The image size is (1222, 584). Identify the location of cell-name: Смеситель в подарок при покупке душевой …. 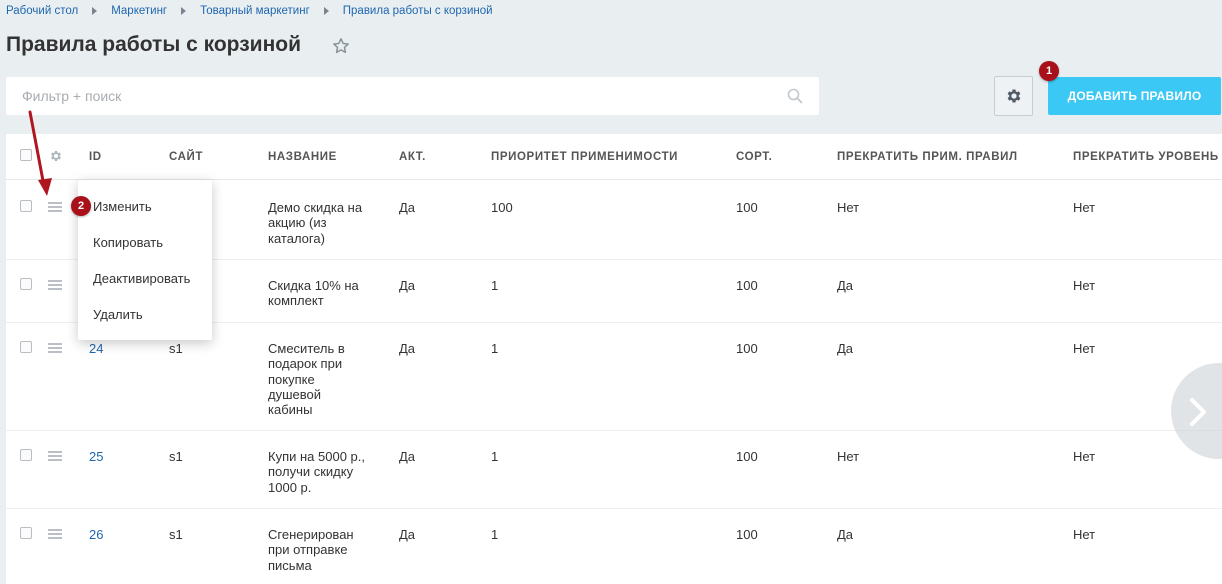
(306, 379).